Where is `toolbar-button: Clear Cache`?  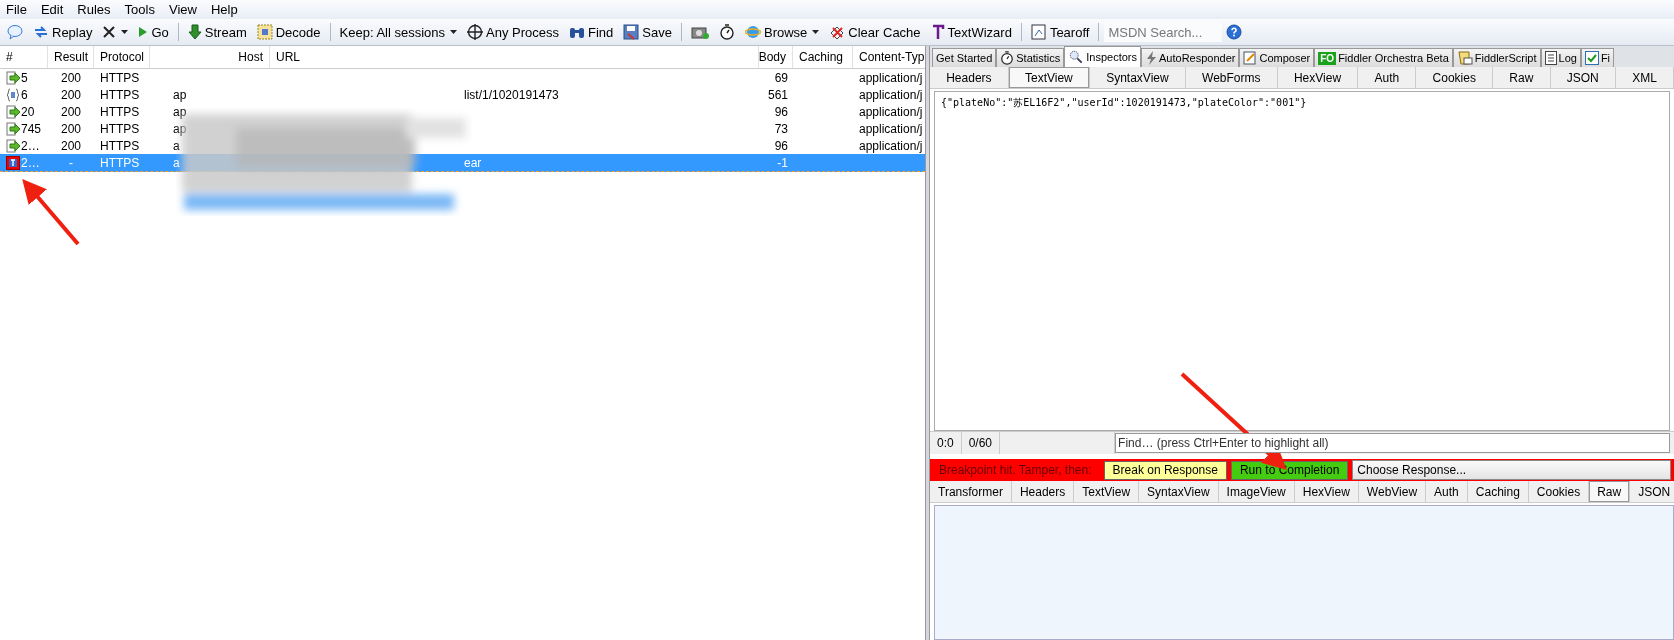 toolbar-button: Clear Cache is located at coordinates (875, 32).